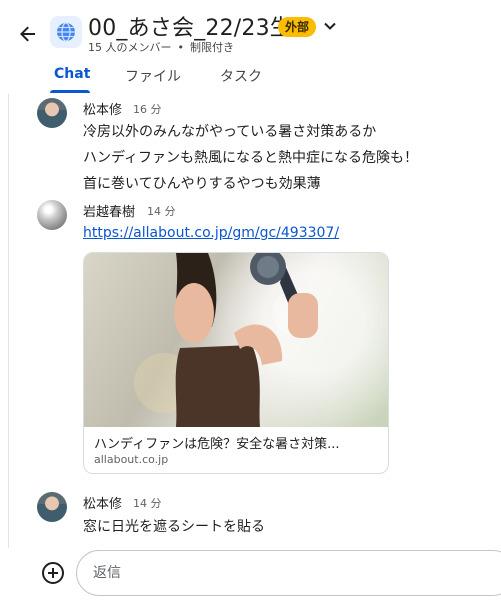  I want to click on message-text: 首に巻いてひんやりするやつも効果薄, so click(202, 184).